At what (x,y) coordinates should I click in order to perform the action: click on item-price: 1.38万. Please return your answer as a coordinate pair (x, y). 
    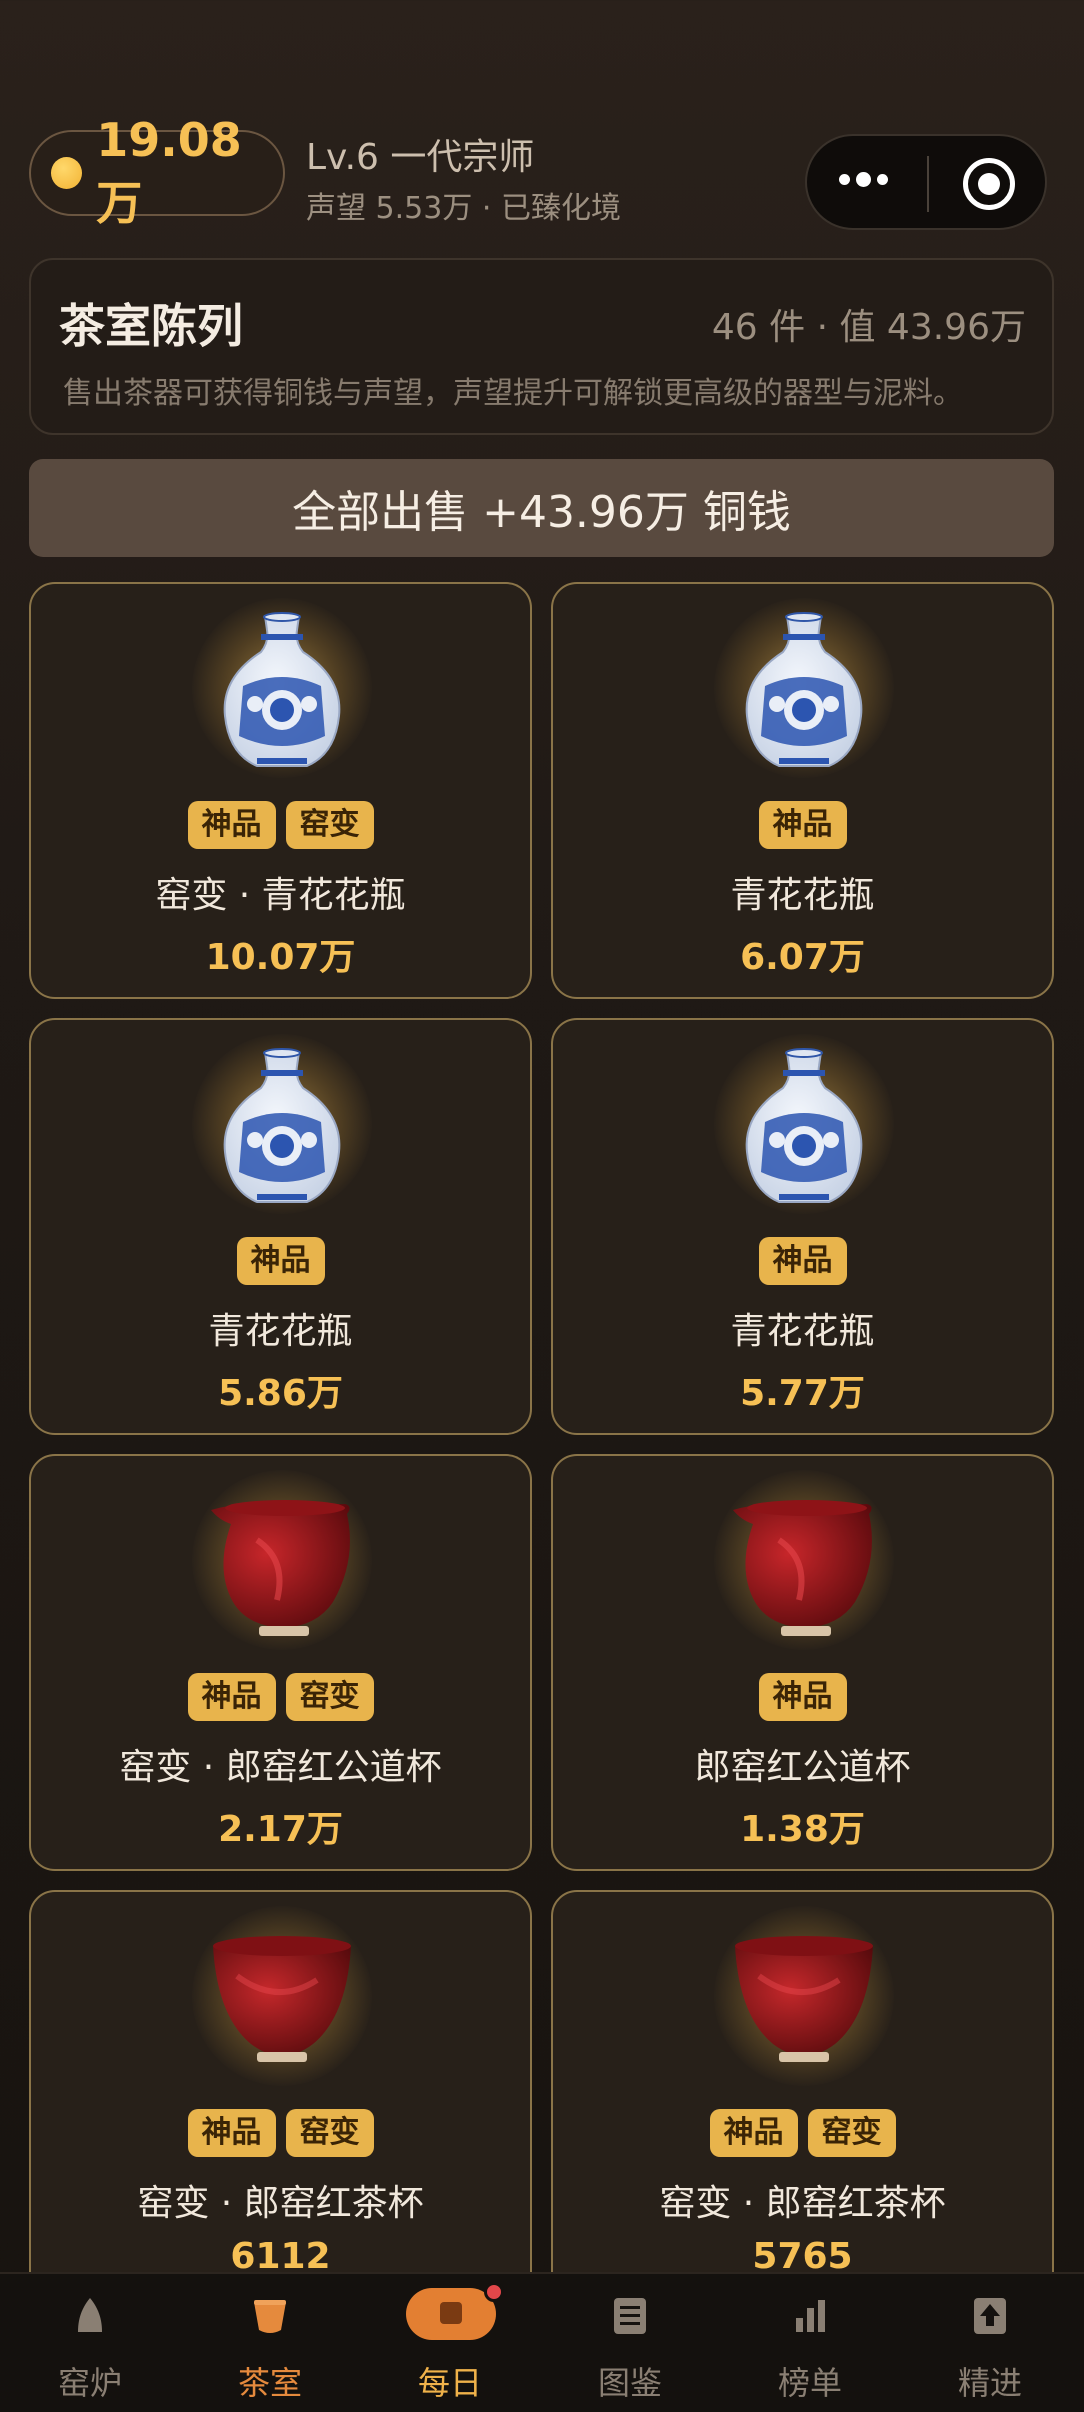
    Looking at the image, I should click on (802, 1829).